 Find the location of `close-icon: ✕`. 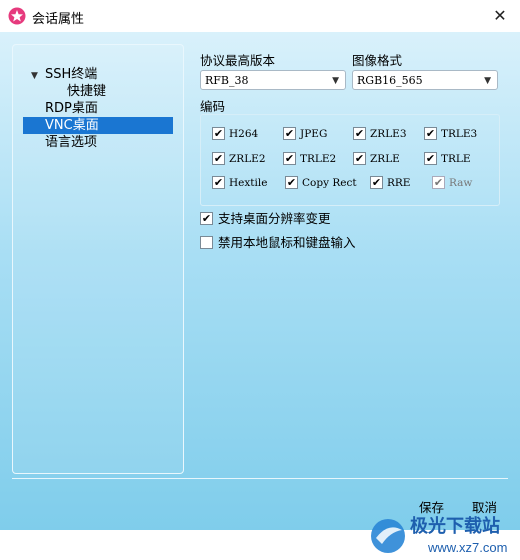

close-icon: ✕ is located at coordinates (500, 16).